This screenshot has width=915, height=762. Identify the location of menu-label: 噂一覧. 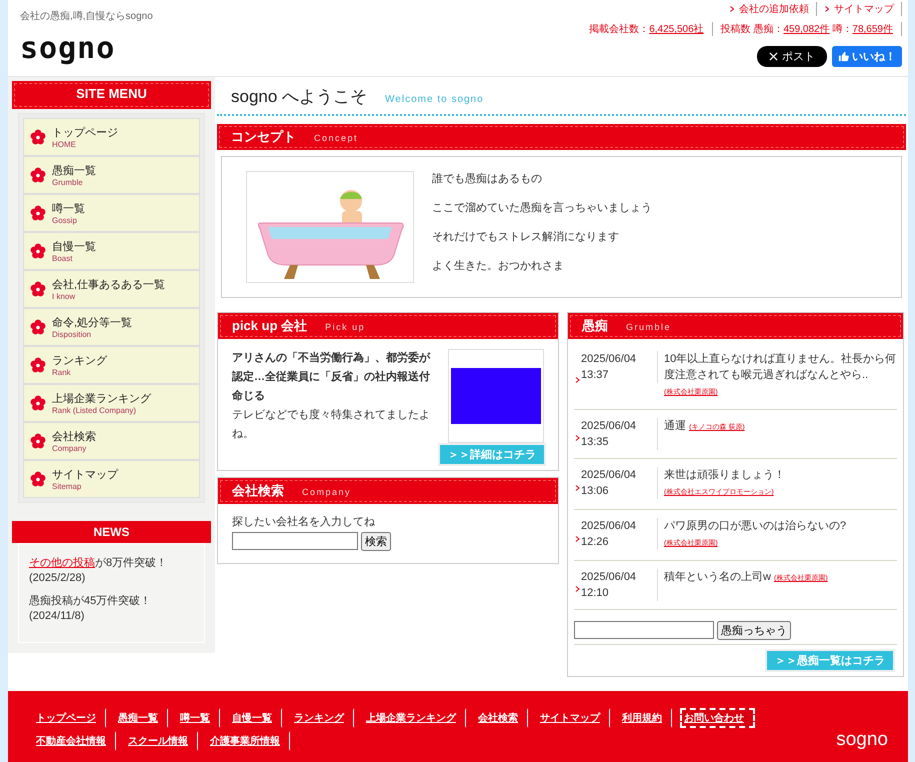
(68, 209).